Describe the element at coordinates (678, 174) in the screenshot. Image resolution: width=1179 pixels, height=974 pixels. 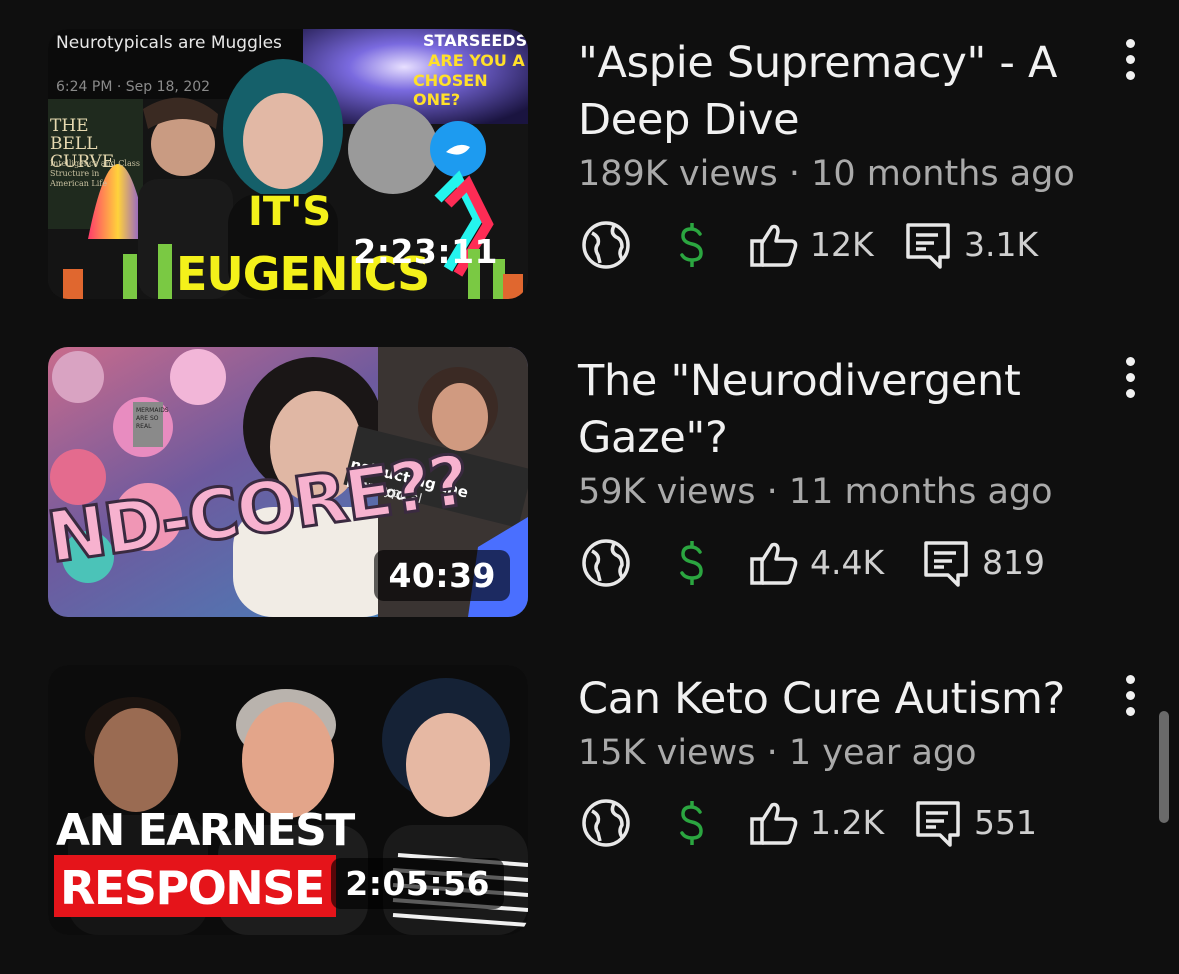
I see `view-count: 189K views` at that location.